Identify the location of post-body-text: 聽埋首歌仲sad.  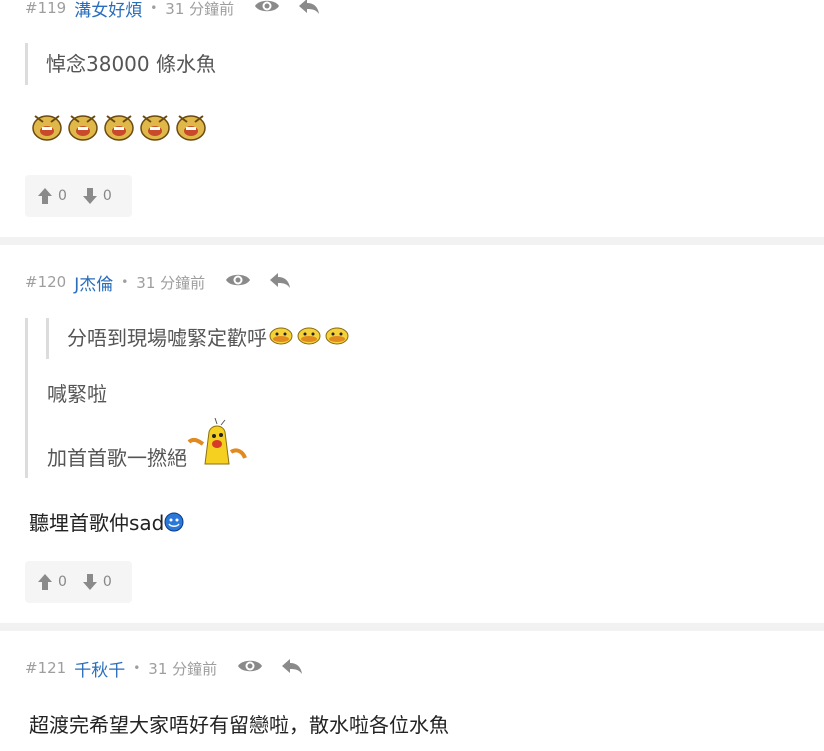
(97, 523).